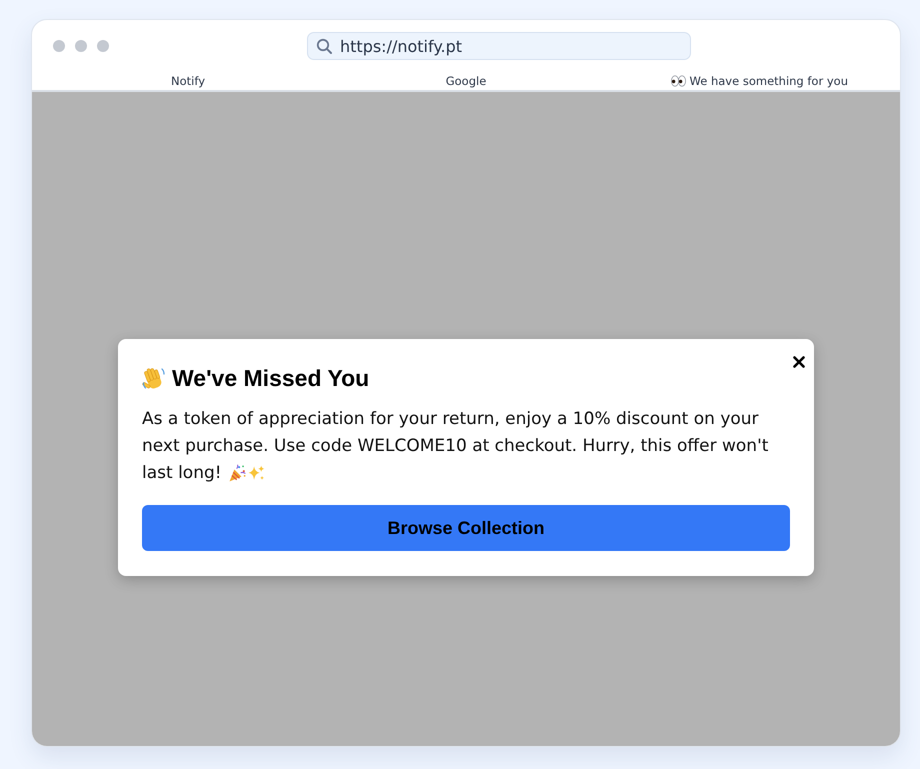  I want to click on close-button, so click(799, 362).